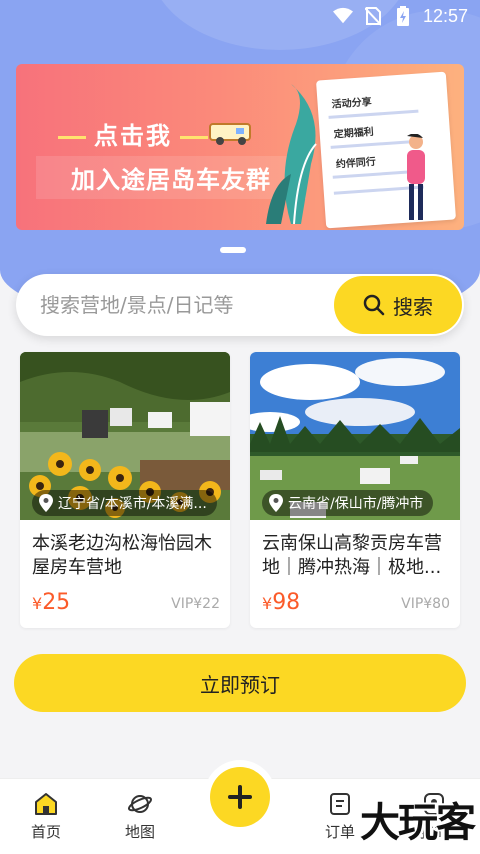 This screenshot has width=480, height=854. What do you see at coordinates (386, 150) in the screenshot?
I see `banner-paper: 活动分享 定期福利 约伴同行` at bounding box center [386, 150].